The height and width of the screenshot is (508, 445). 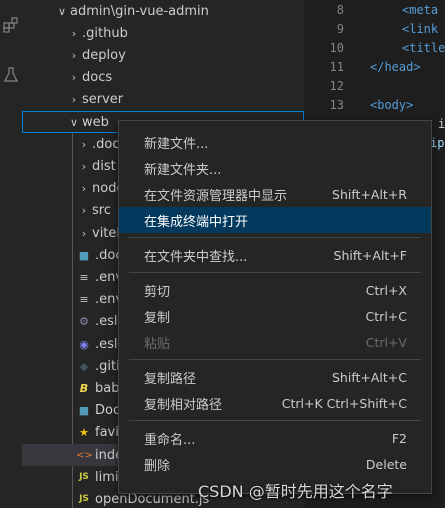 What do you see at coordinates (163, 100) in the screenshot?
I see `tree-folder-server: › server` at bounding box center [163, 100].